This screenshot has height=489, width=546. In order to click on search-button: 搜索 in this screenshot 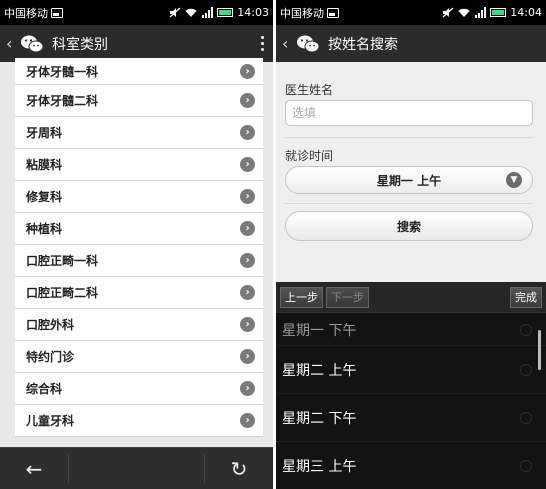, I will do `click(409, 226)`.